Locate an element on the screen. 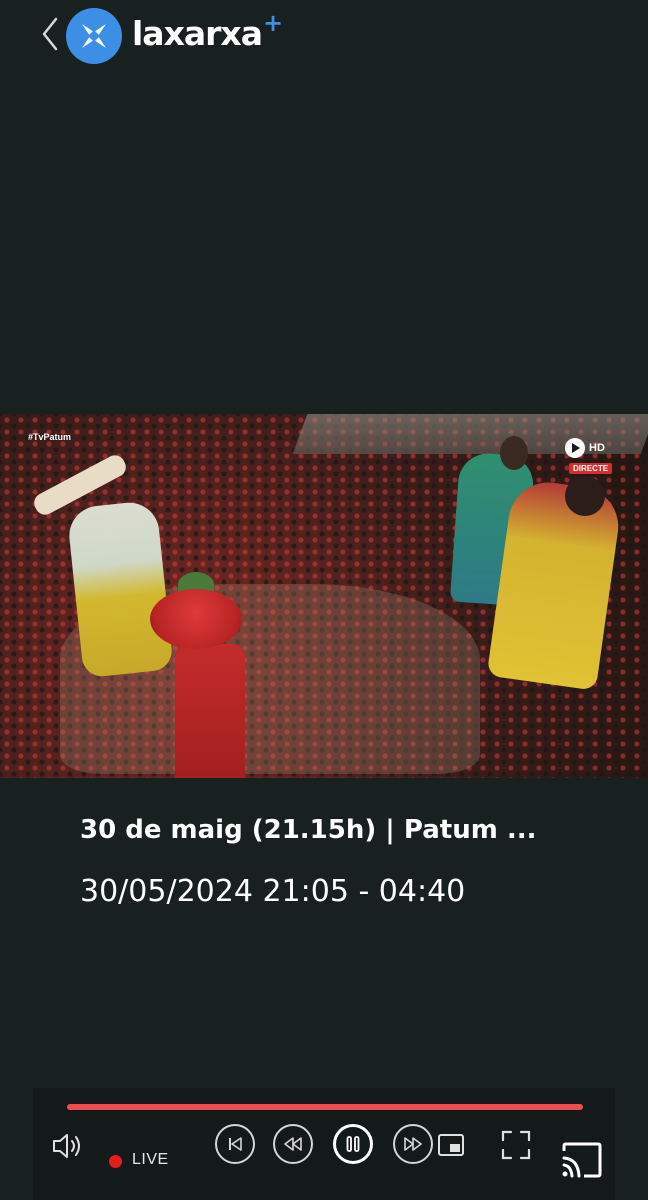 This screenshot has width=648, height=1200. play-circle-icon is located at coordinates (575, 448).